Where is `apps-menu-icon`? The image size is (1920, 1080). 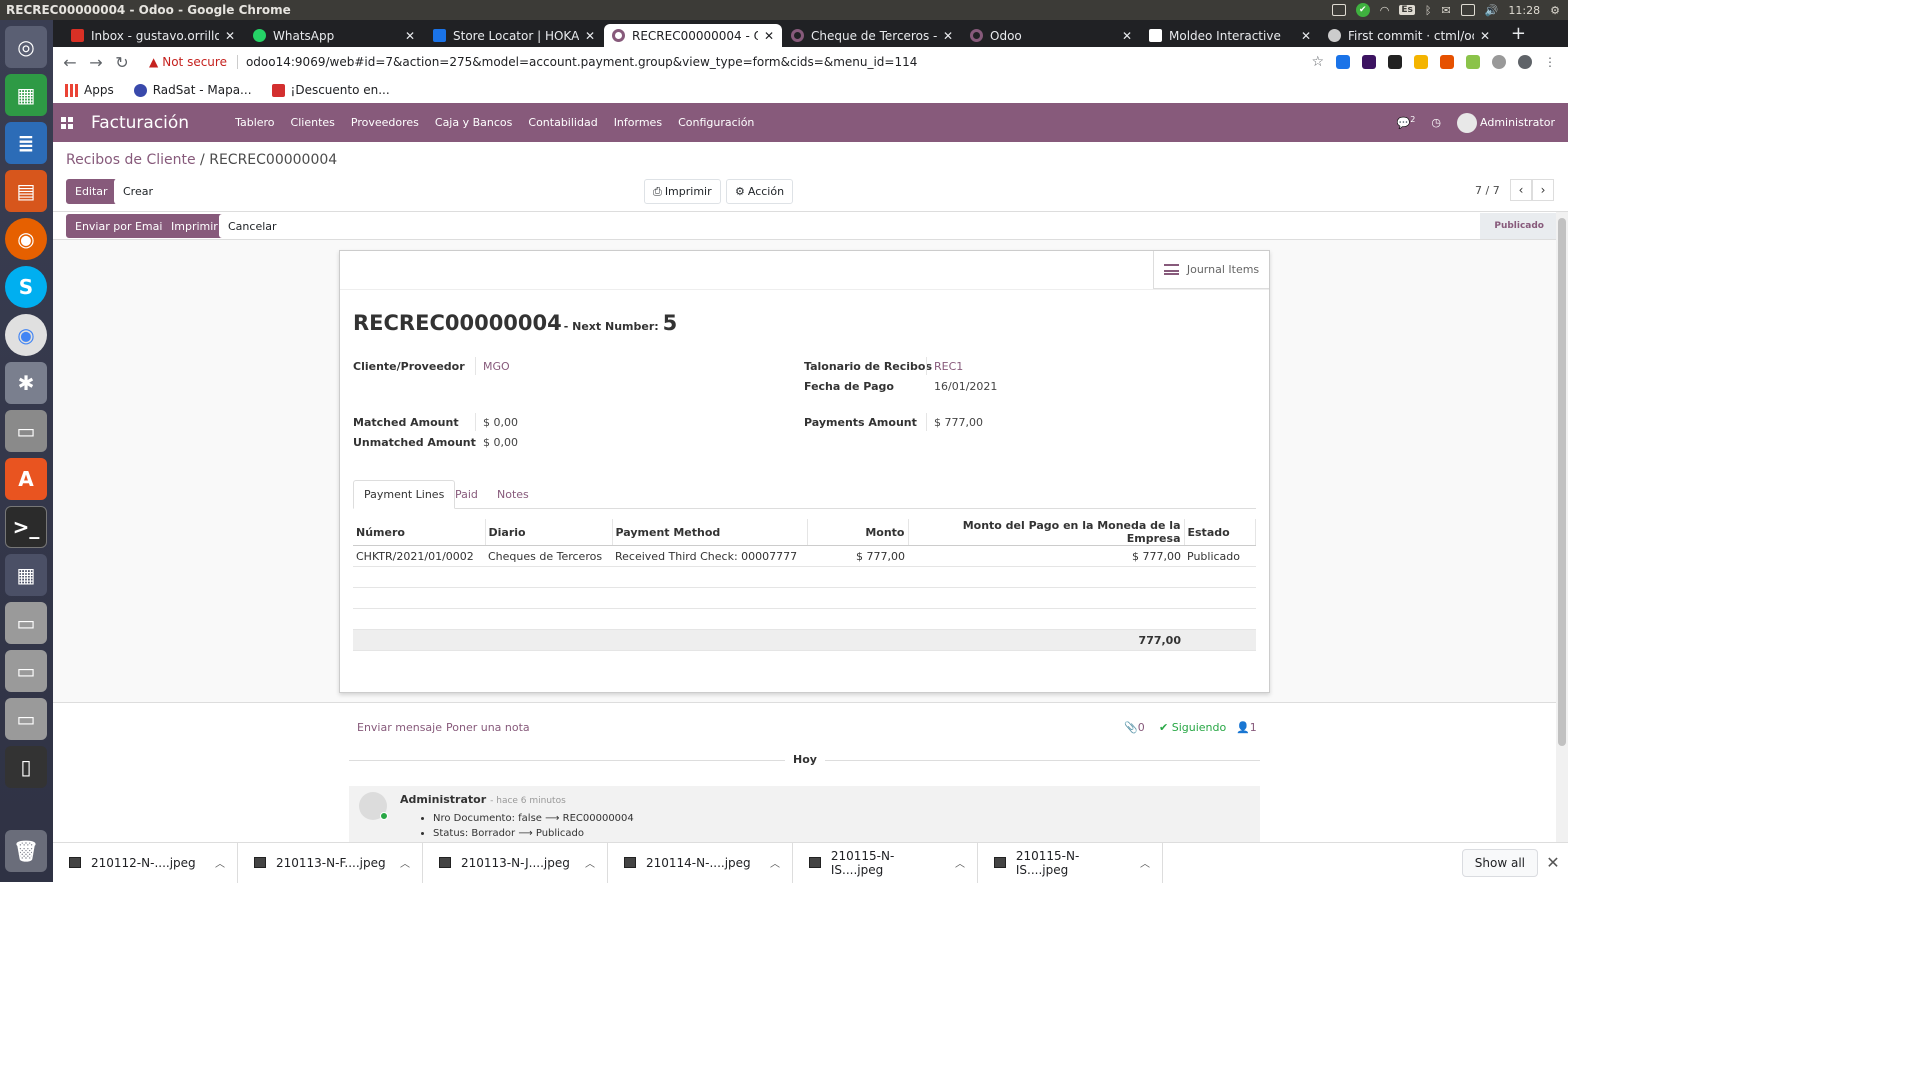
apps-menu-icon is located at coordinates (67, 122).